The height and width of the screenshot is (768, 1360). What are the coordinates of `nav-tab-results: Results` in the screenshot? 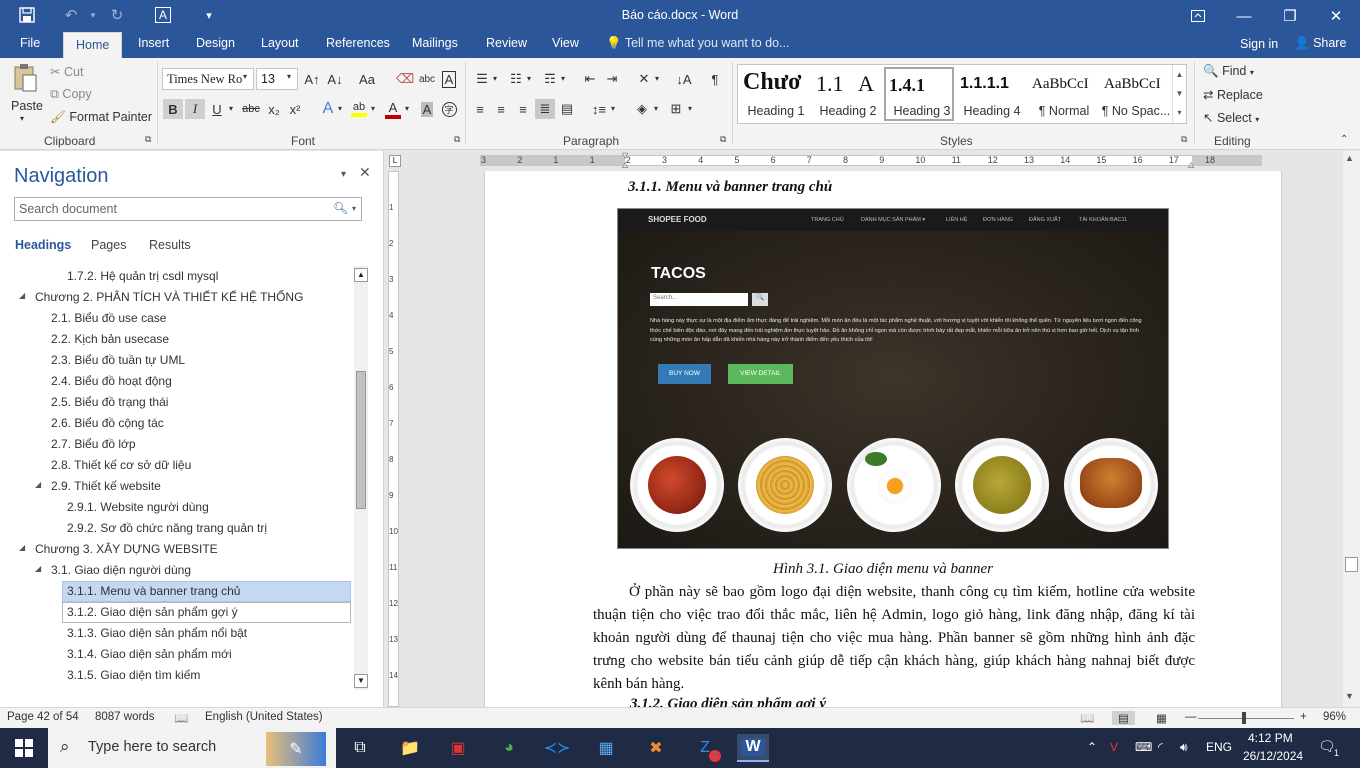 It's located at (170, 245).